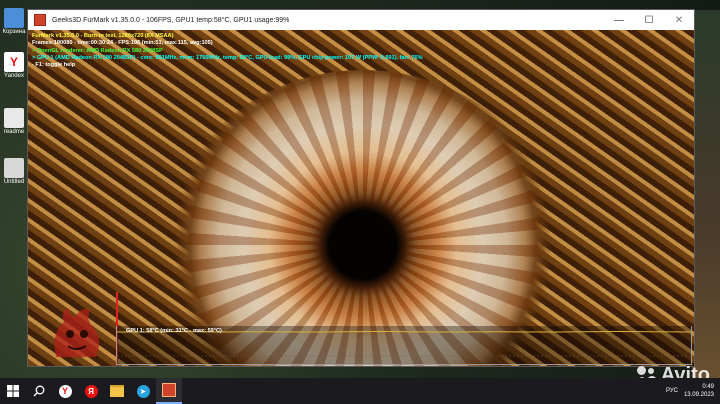 This screenshot has height=404, width=720. I want to click on desktop-icon-readme: readme, so click(14, 121).